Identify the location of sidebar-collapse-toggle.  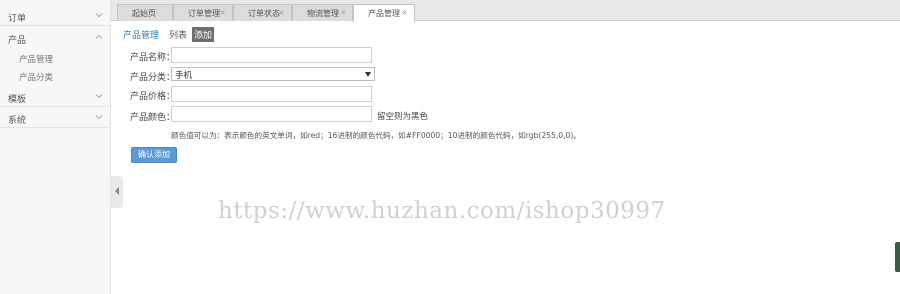
(117, 192).